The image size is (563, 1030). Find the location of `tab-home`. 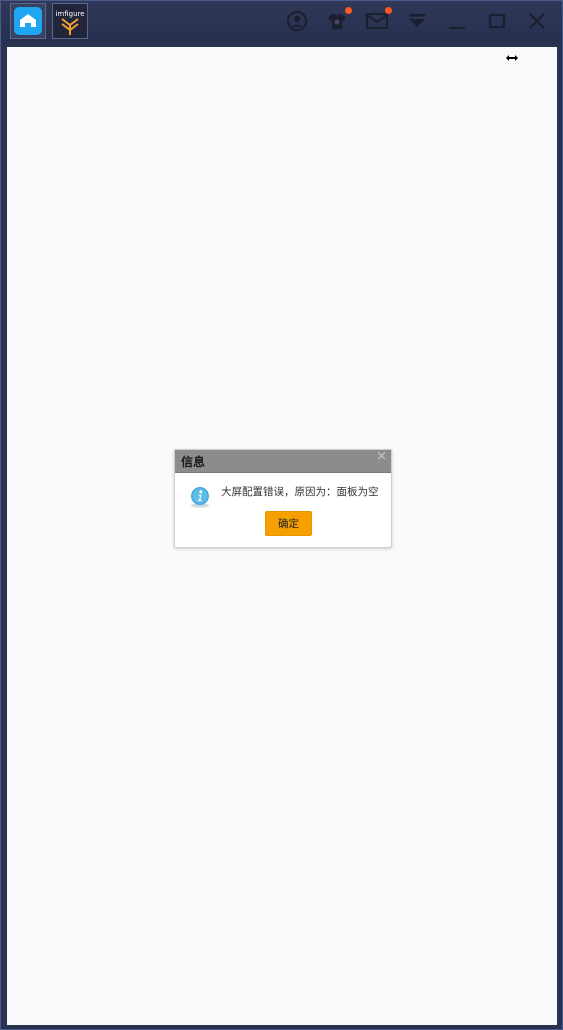

tab-home is located at coordinates (28, 21).